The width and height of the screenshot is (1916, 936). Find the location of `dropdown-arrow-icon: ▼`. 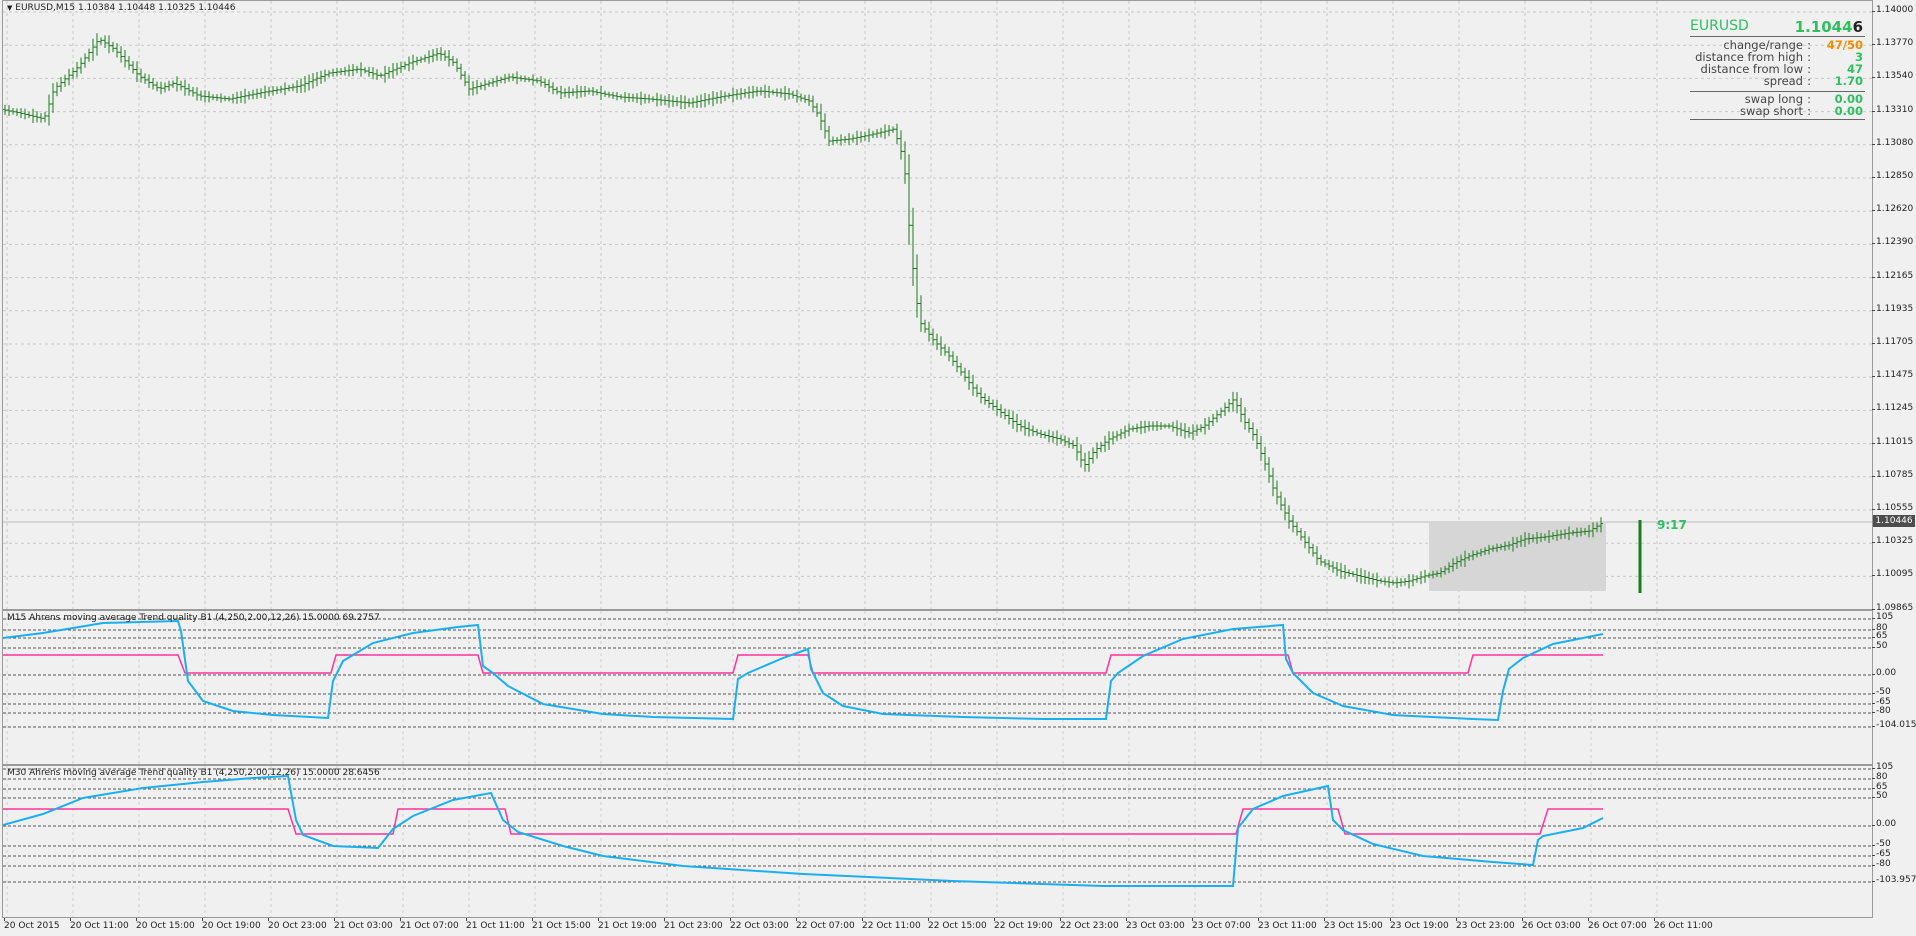

dropdown-arrow-icon: ▼ is located at coordinates (9, 8).